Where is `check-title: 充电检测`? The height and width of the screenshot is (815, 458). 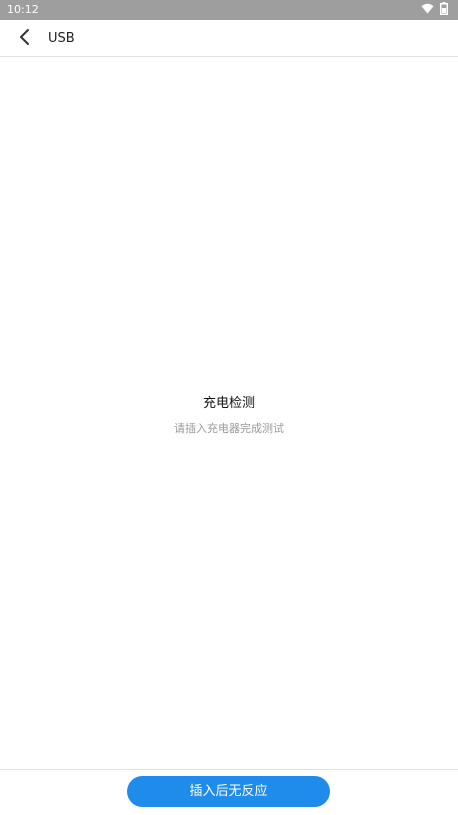
check-title: 充电检测 is located at coordinates (228, 403).